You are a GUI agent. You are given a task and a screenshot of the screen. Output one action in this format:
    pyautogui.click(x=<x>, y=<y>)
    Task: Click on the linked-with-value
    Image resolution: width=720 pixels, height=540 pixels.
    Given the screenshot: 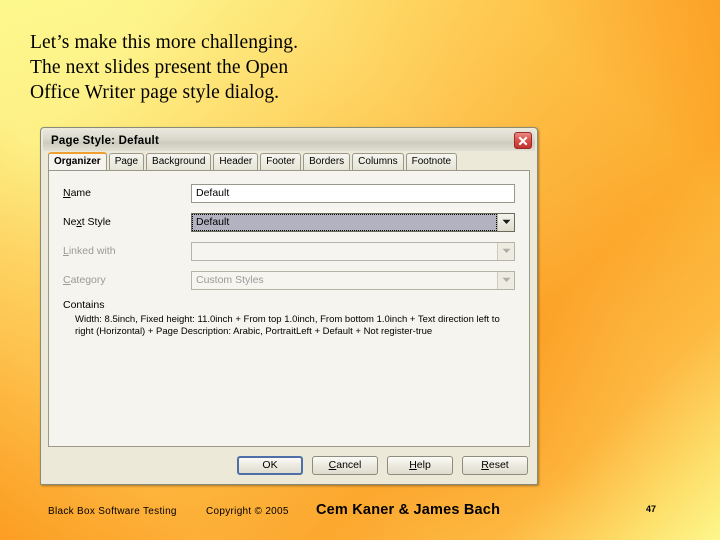 What is the action you would take?
    pyautogui.click(x=344, y=251)
    